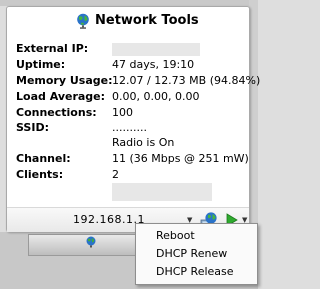  What do you see at coordinates (147, 20) in the screenshot?
I see `gadget-title: Network Tools` at bounding box center [147, 20].